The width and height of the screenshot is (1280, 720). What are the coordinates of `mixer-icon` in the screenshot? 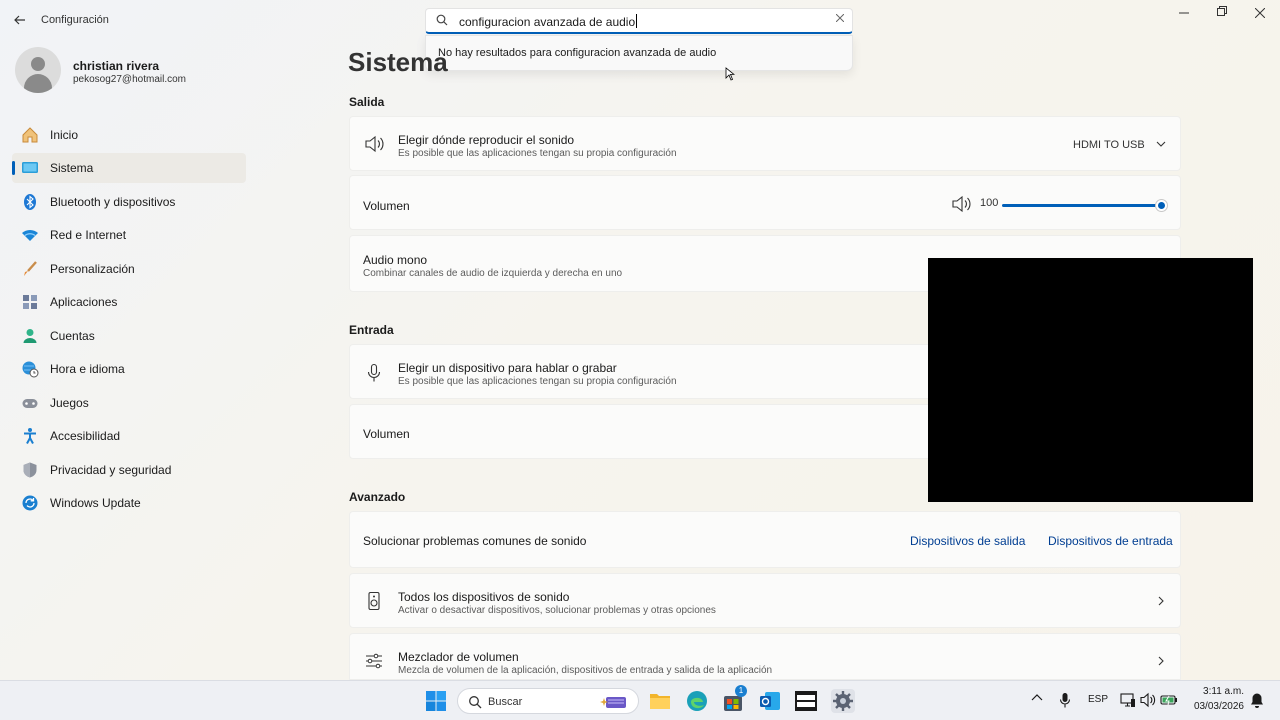 It's located at (374, 661).